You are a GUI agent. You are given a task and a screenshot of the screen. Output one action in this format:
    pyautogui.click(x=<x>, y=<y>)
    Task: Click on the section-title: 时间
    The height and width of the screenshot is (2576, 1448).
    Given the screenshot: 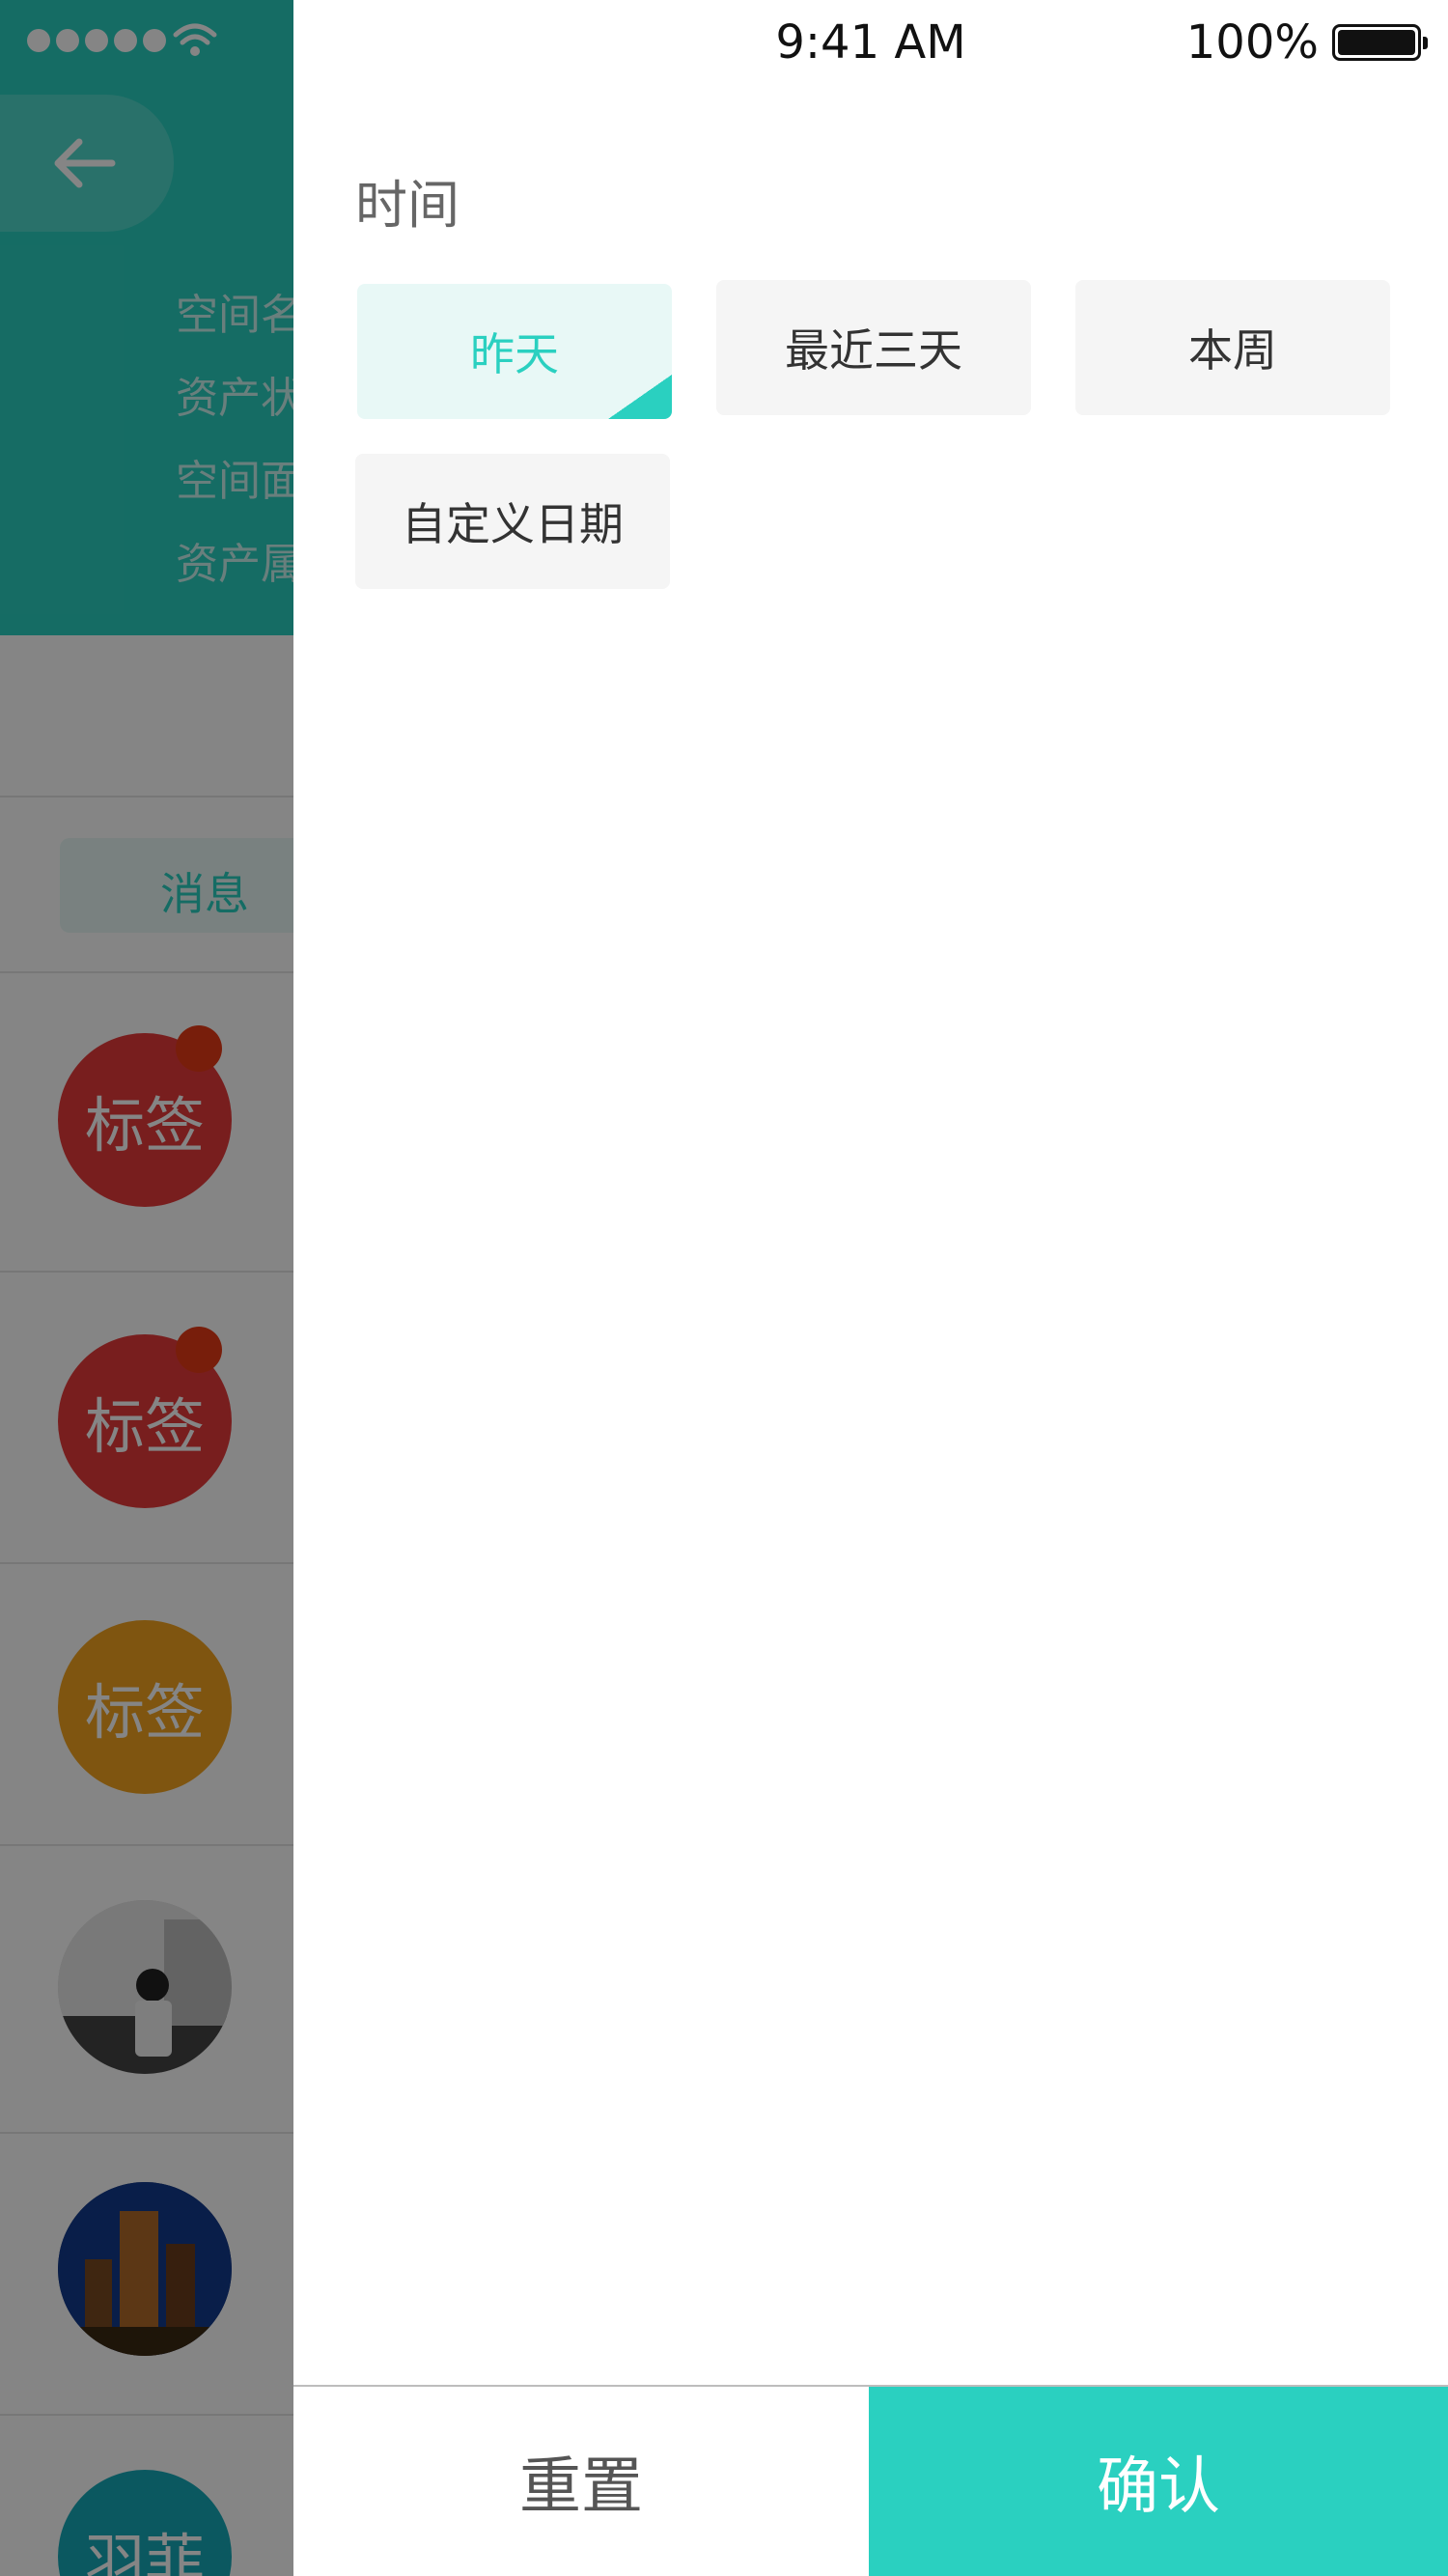 What is the action you would take?
    pyautogui.click(x=407, y=206)
    